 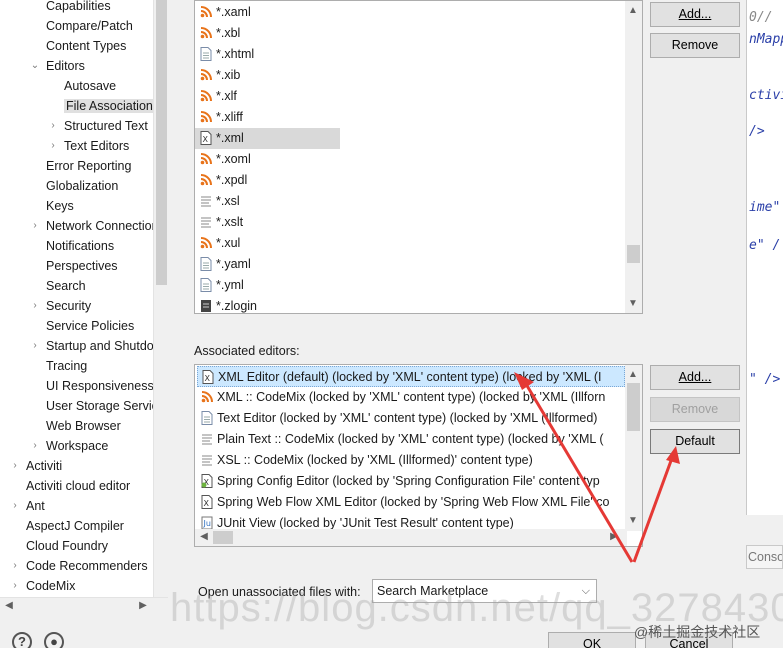 I want to click on credit-text: @稀土掘金技术社区, so click(x=697, y=632).